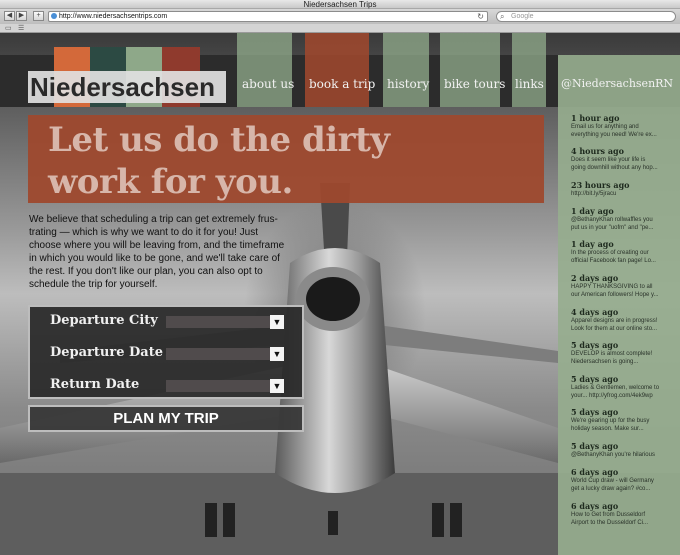  Describe the element at coordinates (529, 70) in the screenshot. I see `nav-tab-bg-links` at that location.